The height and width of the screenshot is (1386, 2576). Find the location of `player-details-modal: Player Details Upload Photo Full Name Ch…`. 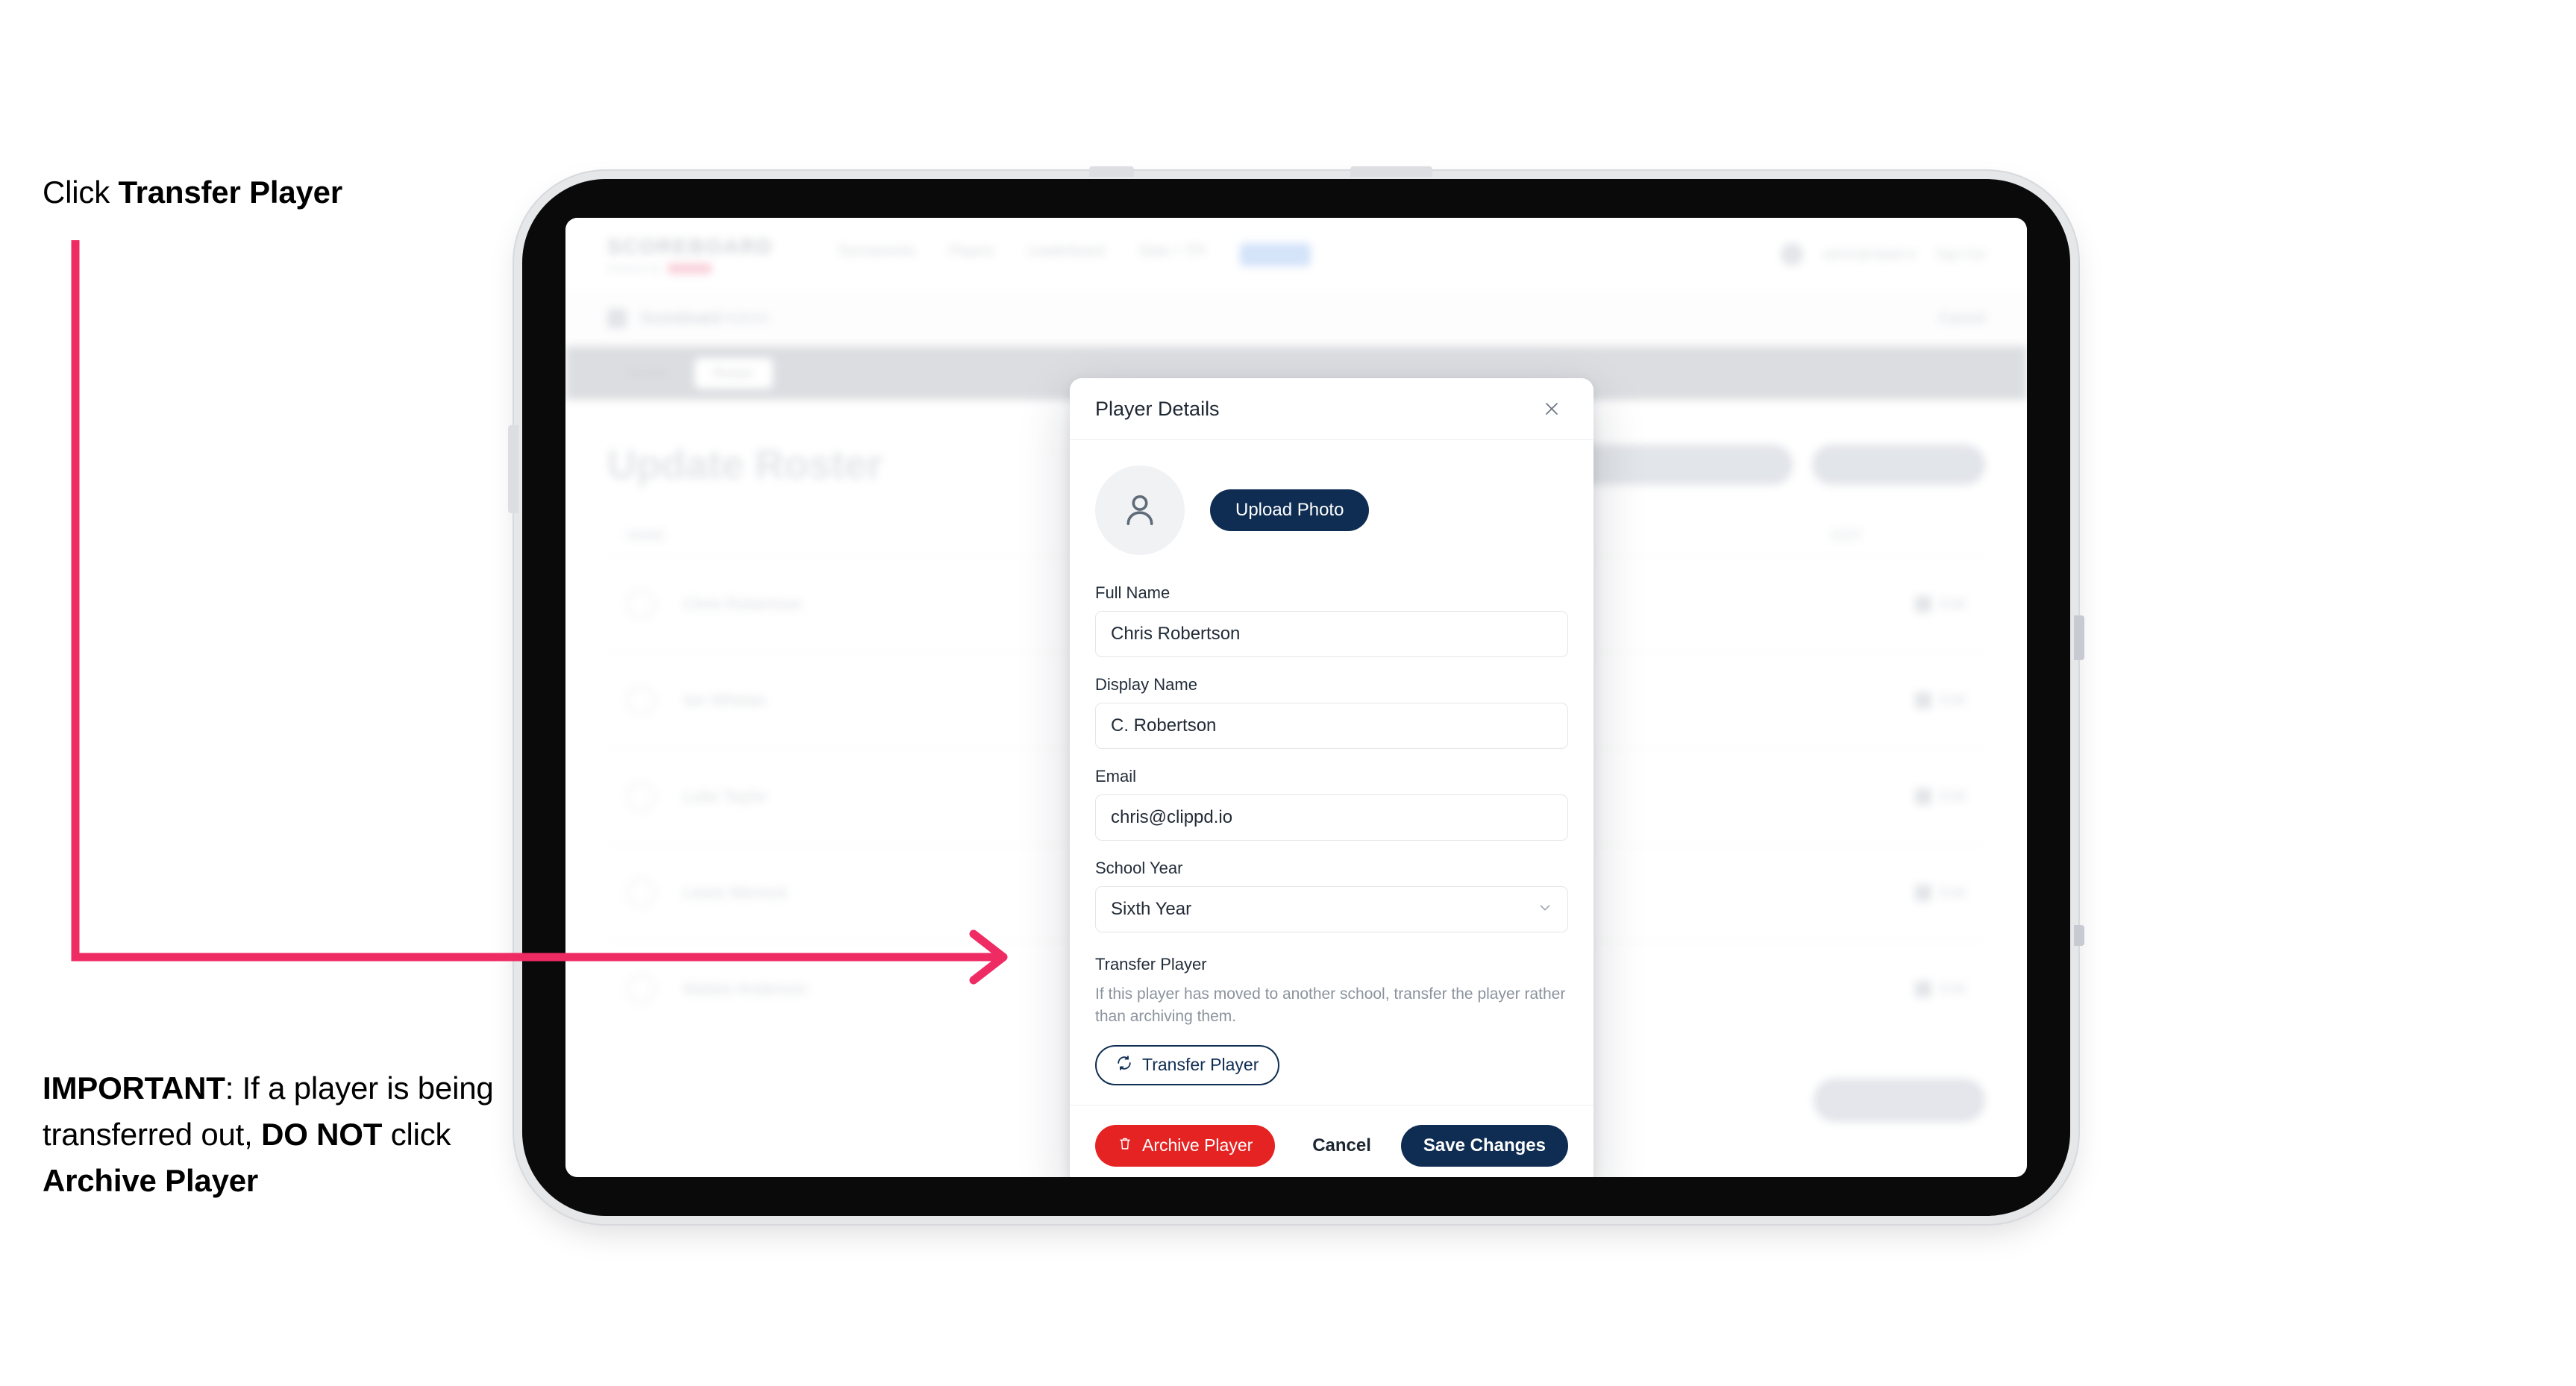

player-details-modal: Player Details Upload Photo Full Name Ch… is located at coordinates (1331, 778).